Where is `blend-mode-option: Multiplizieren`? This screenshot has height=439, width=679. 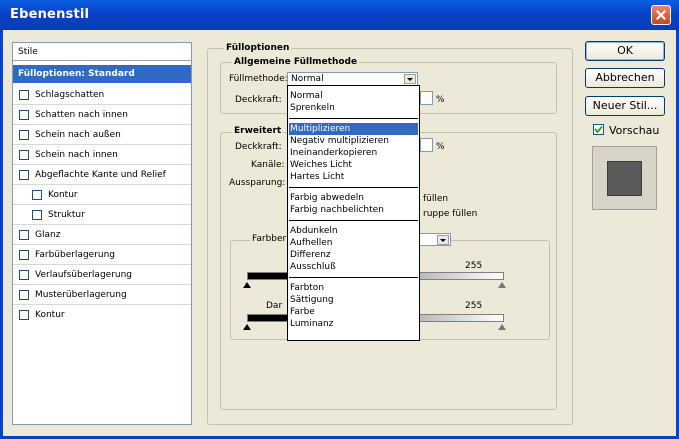 blend-mode-option: Multiplizieren is located at coordinates (353, 129).